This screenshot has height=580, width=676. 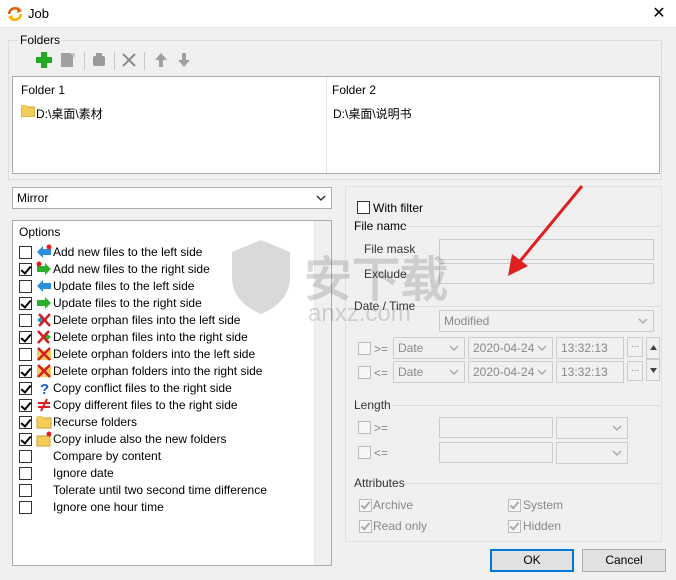 I want to click on read-only-checkbox, so click(x=365, y=526).